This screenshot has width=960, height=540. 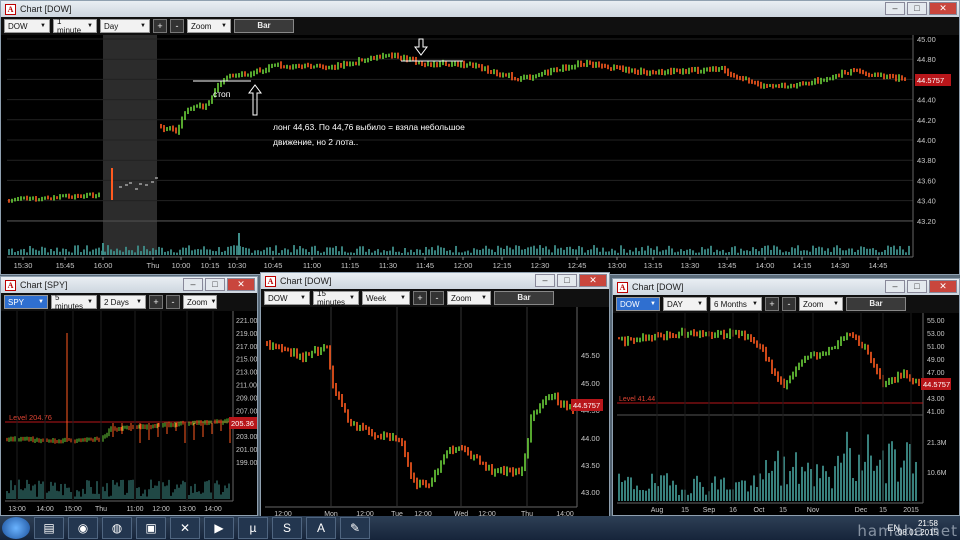 I want to click on x-tick-label: 10:30, so click(x=237, y=265).